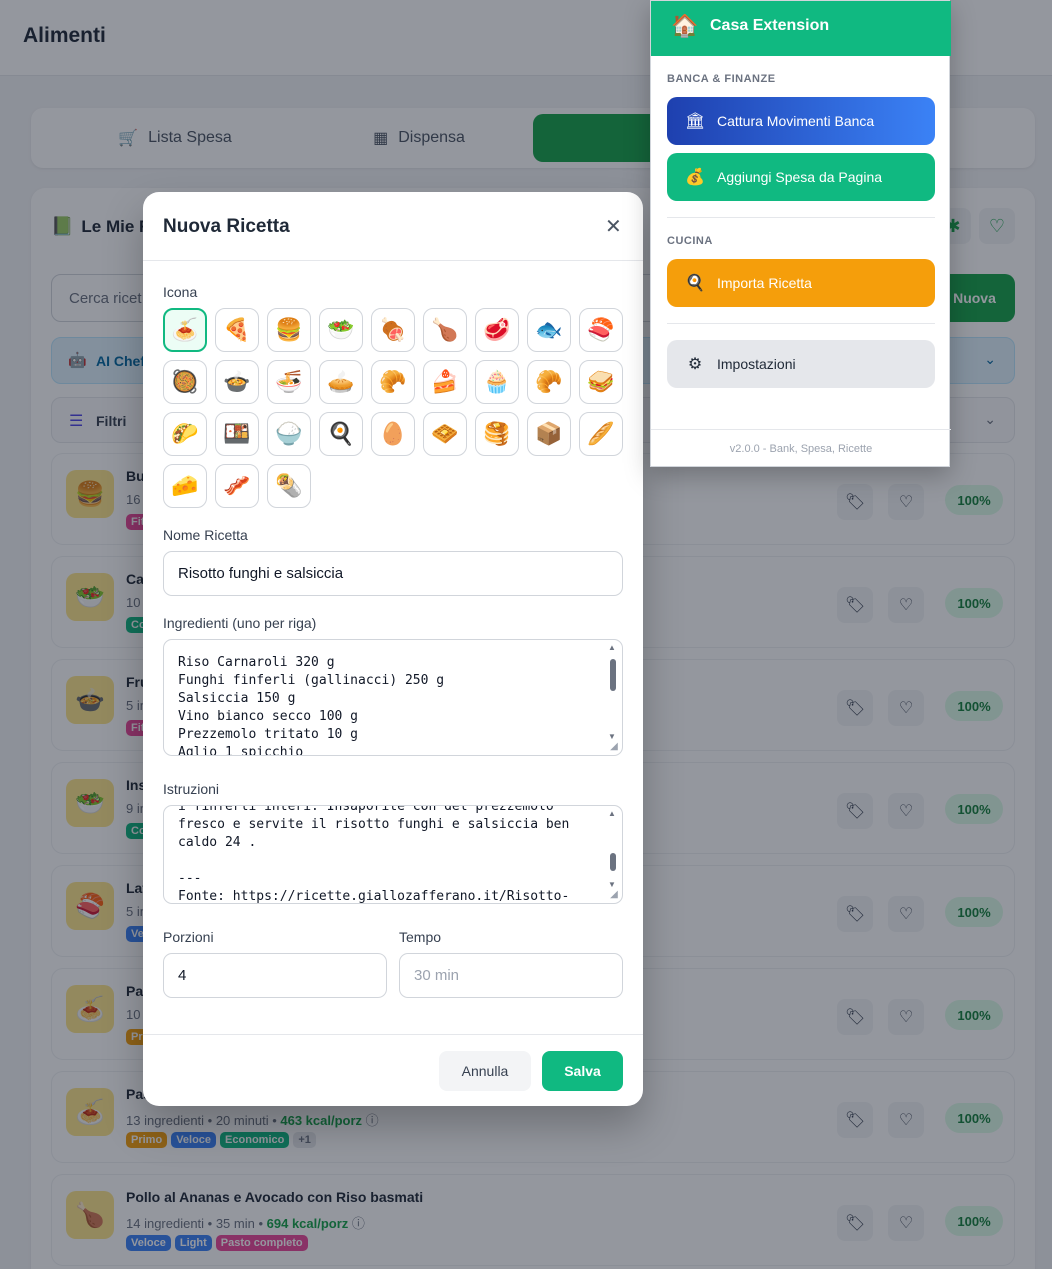 This screenshot has height=1269, width=1052. What do you see at coordinates (601, 434) in the screenshot?
I see `icon-option: 🥖` at bounding box center [601, 434].